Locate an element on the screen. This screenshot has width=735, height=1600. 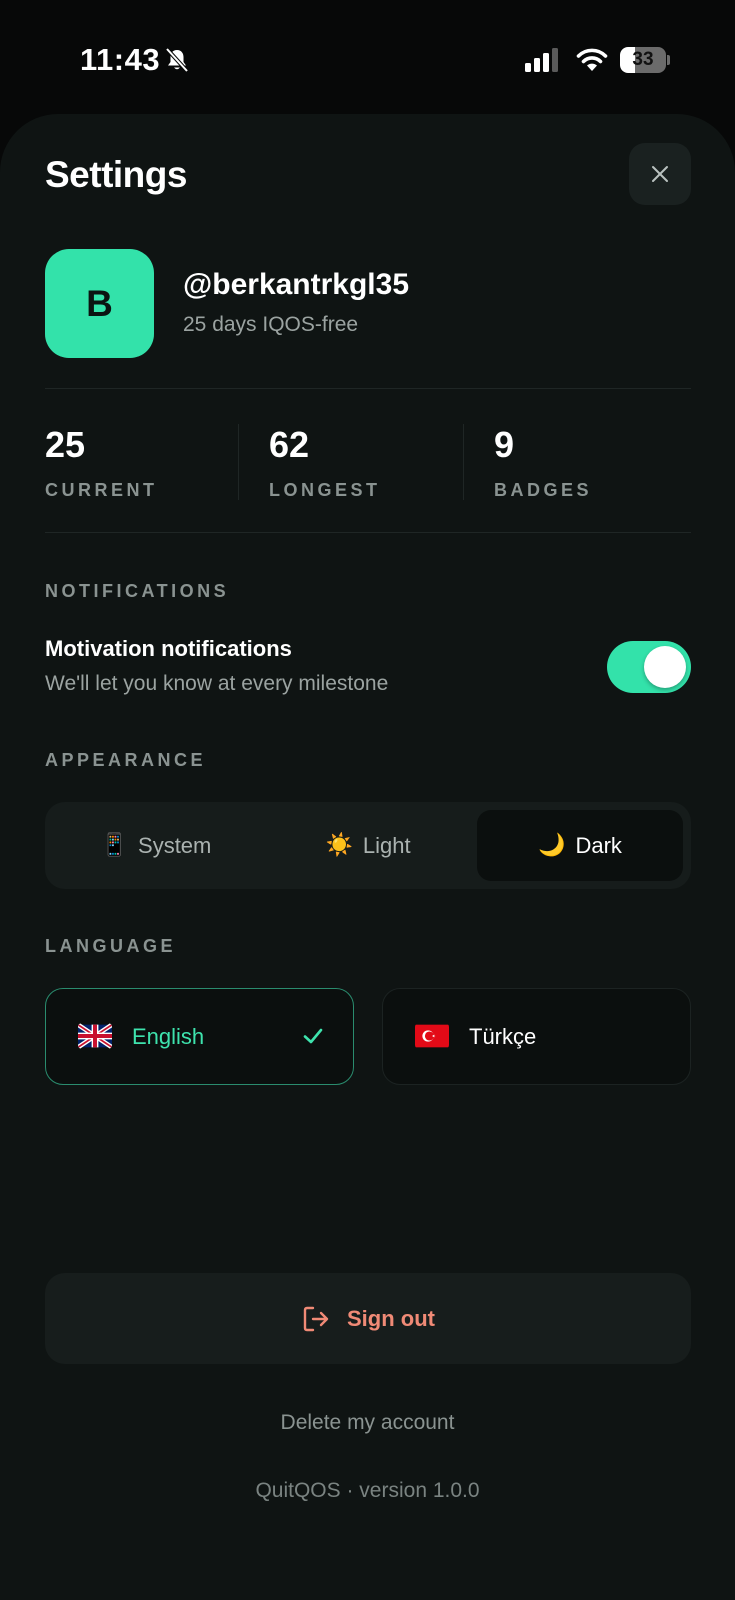
close-icon is located at coordinates (660, 174).